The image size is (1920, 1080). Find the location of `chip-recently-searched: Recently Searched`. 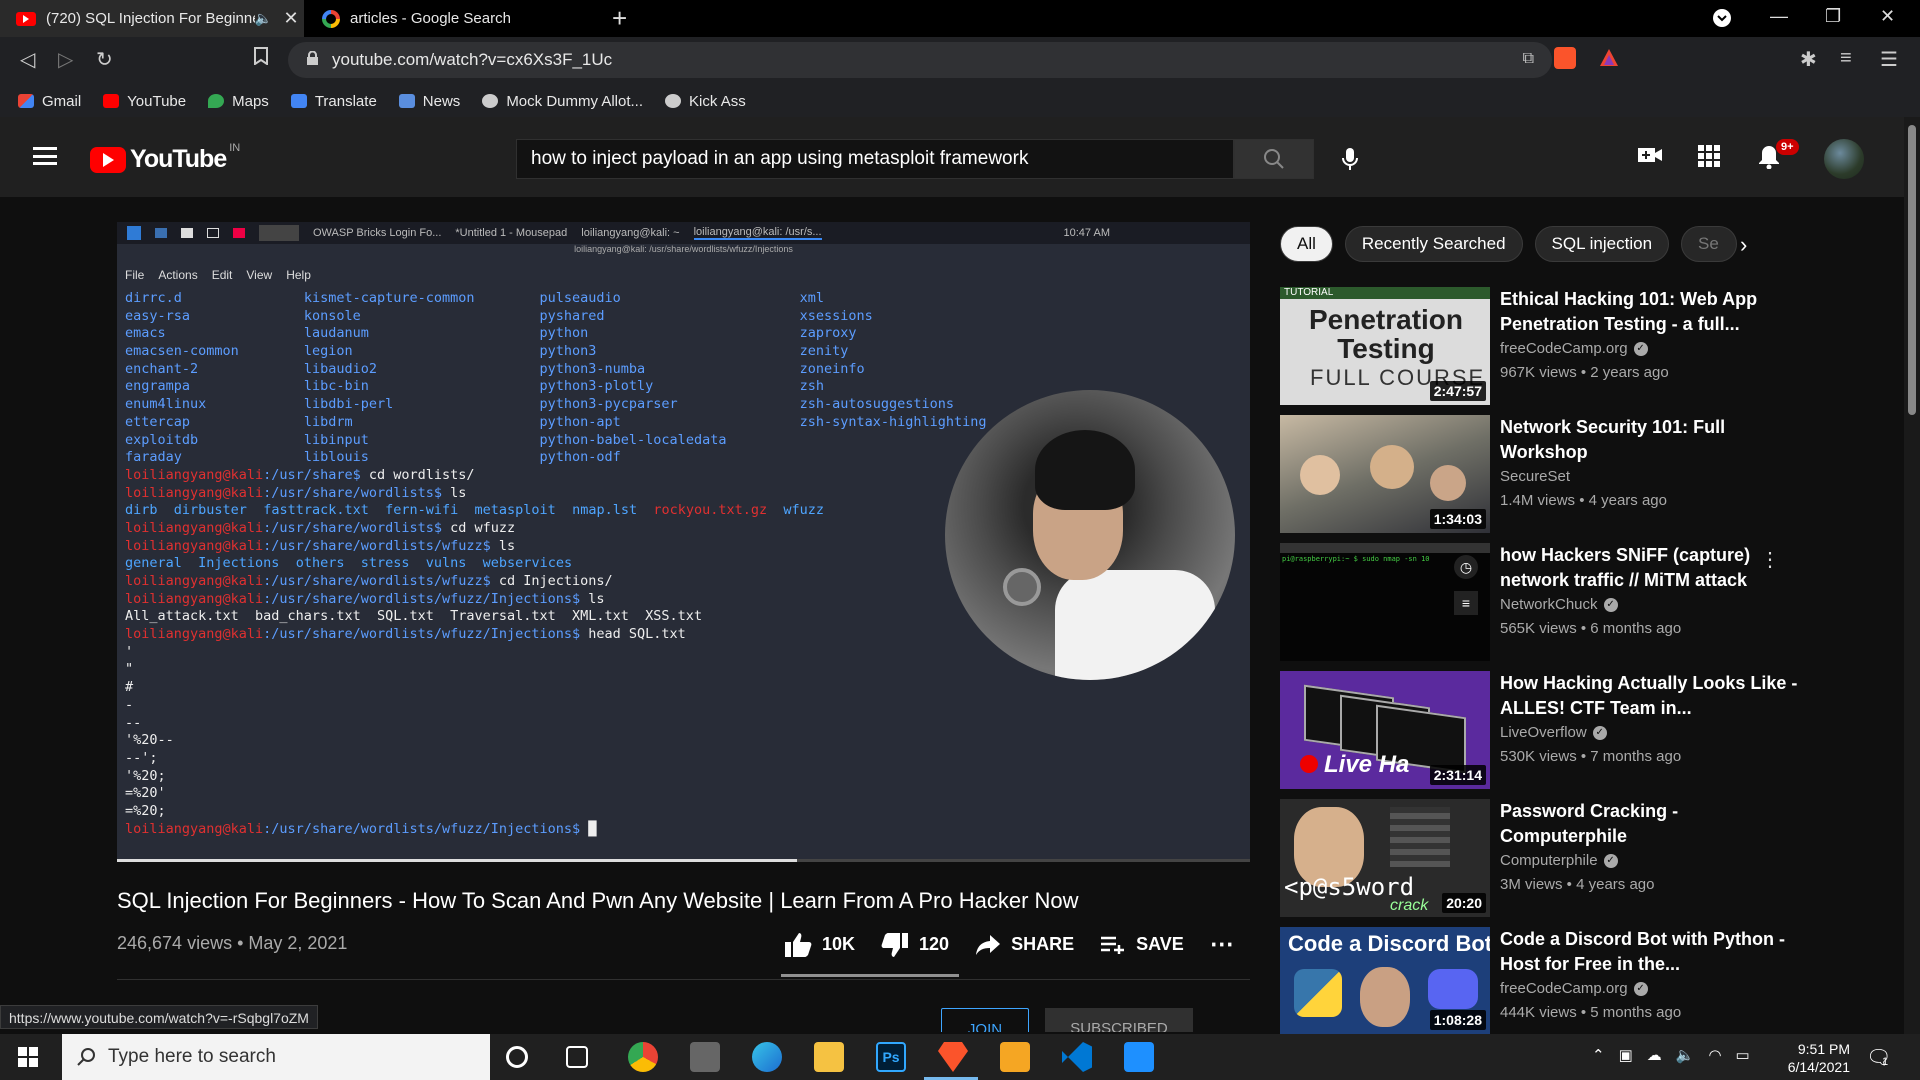

chip-recently-searched: Recently Searched is located at coordinates (1433, 244).